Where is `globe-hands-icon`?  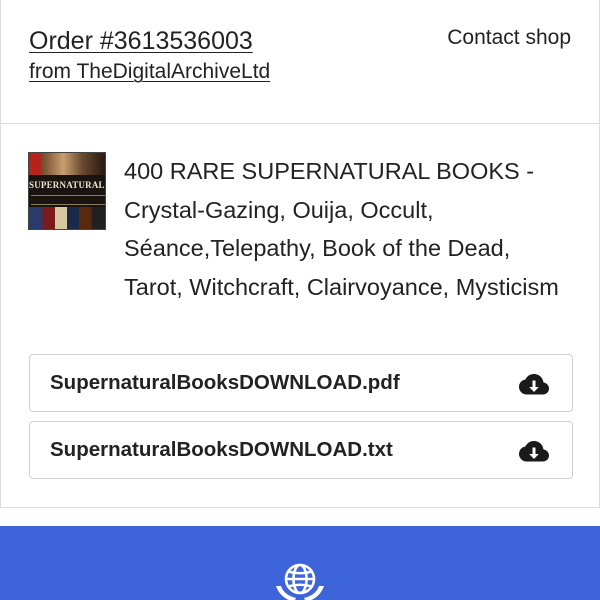
globe-hands-icon is located at coordinates (300, 581).